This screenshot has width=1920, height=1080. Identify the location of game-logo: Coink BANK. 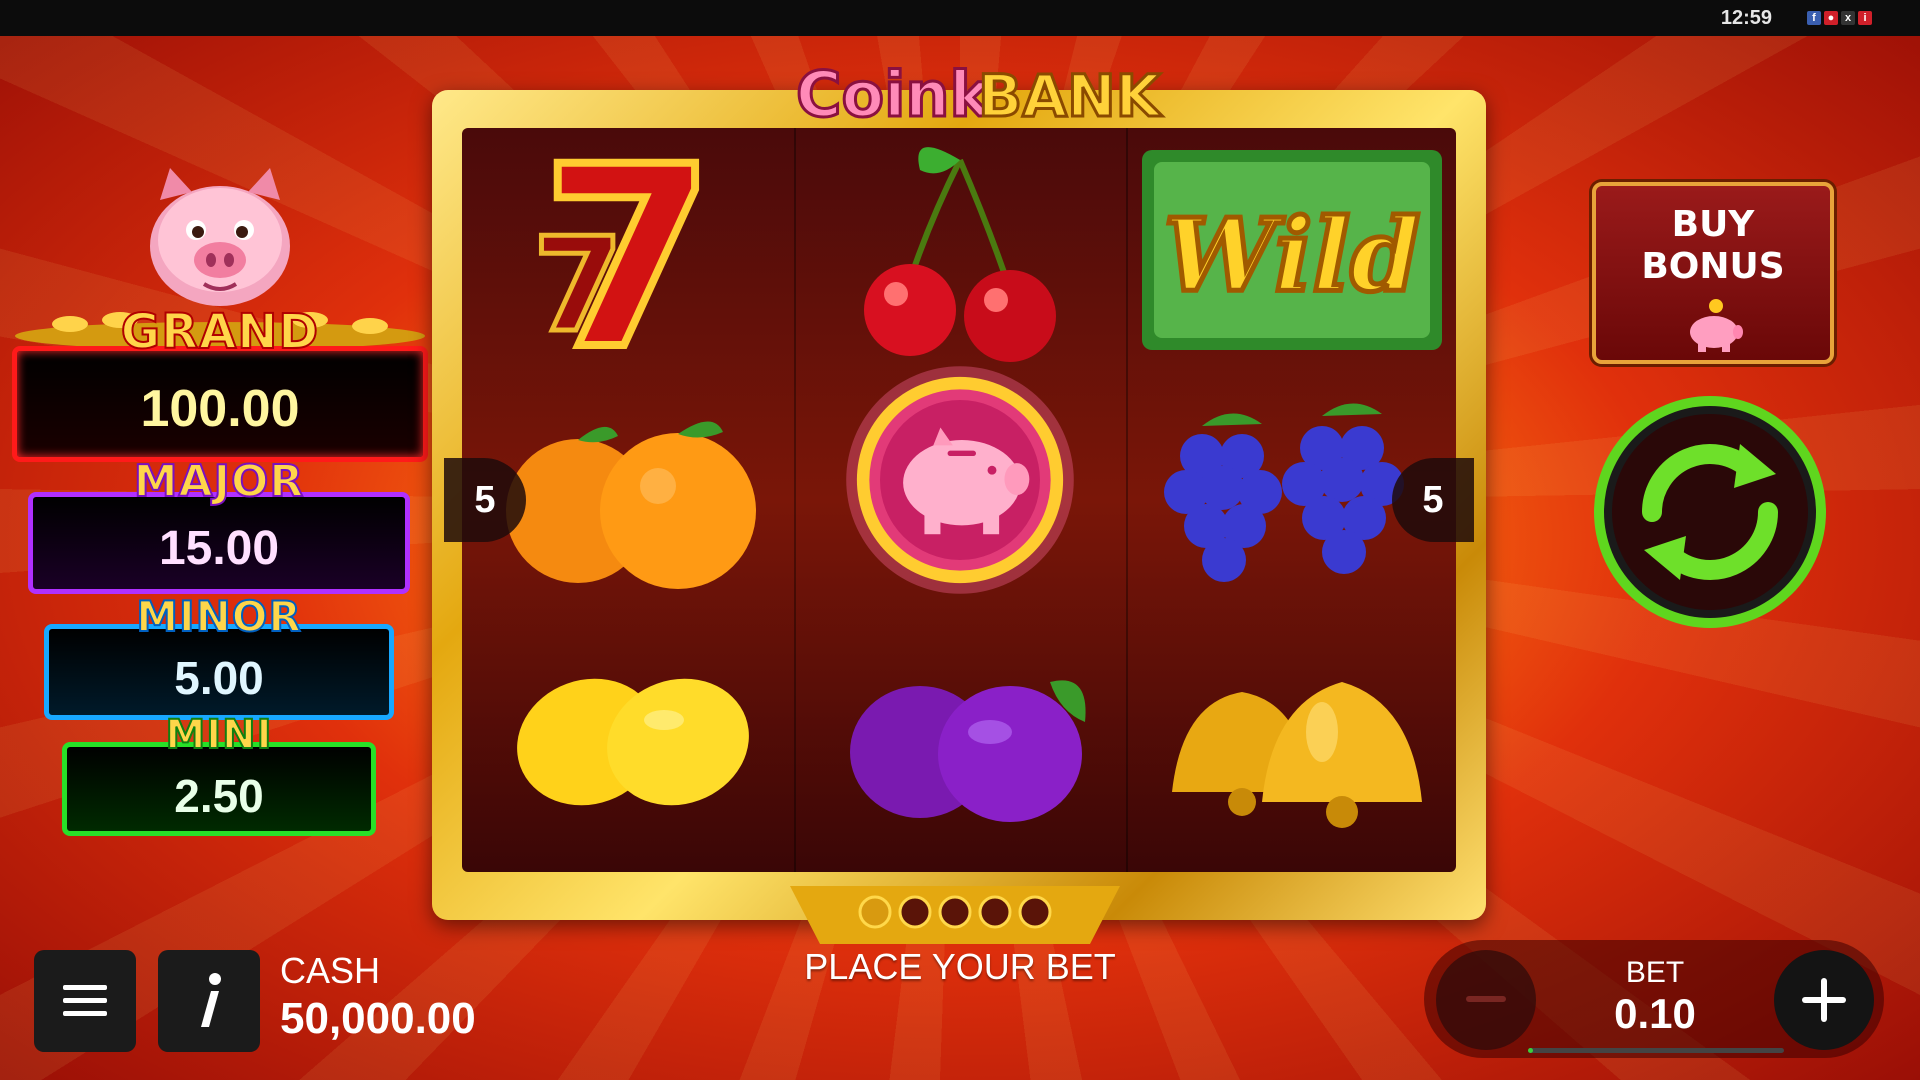
(980, 95).